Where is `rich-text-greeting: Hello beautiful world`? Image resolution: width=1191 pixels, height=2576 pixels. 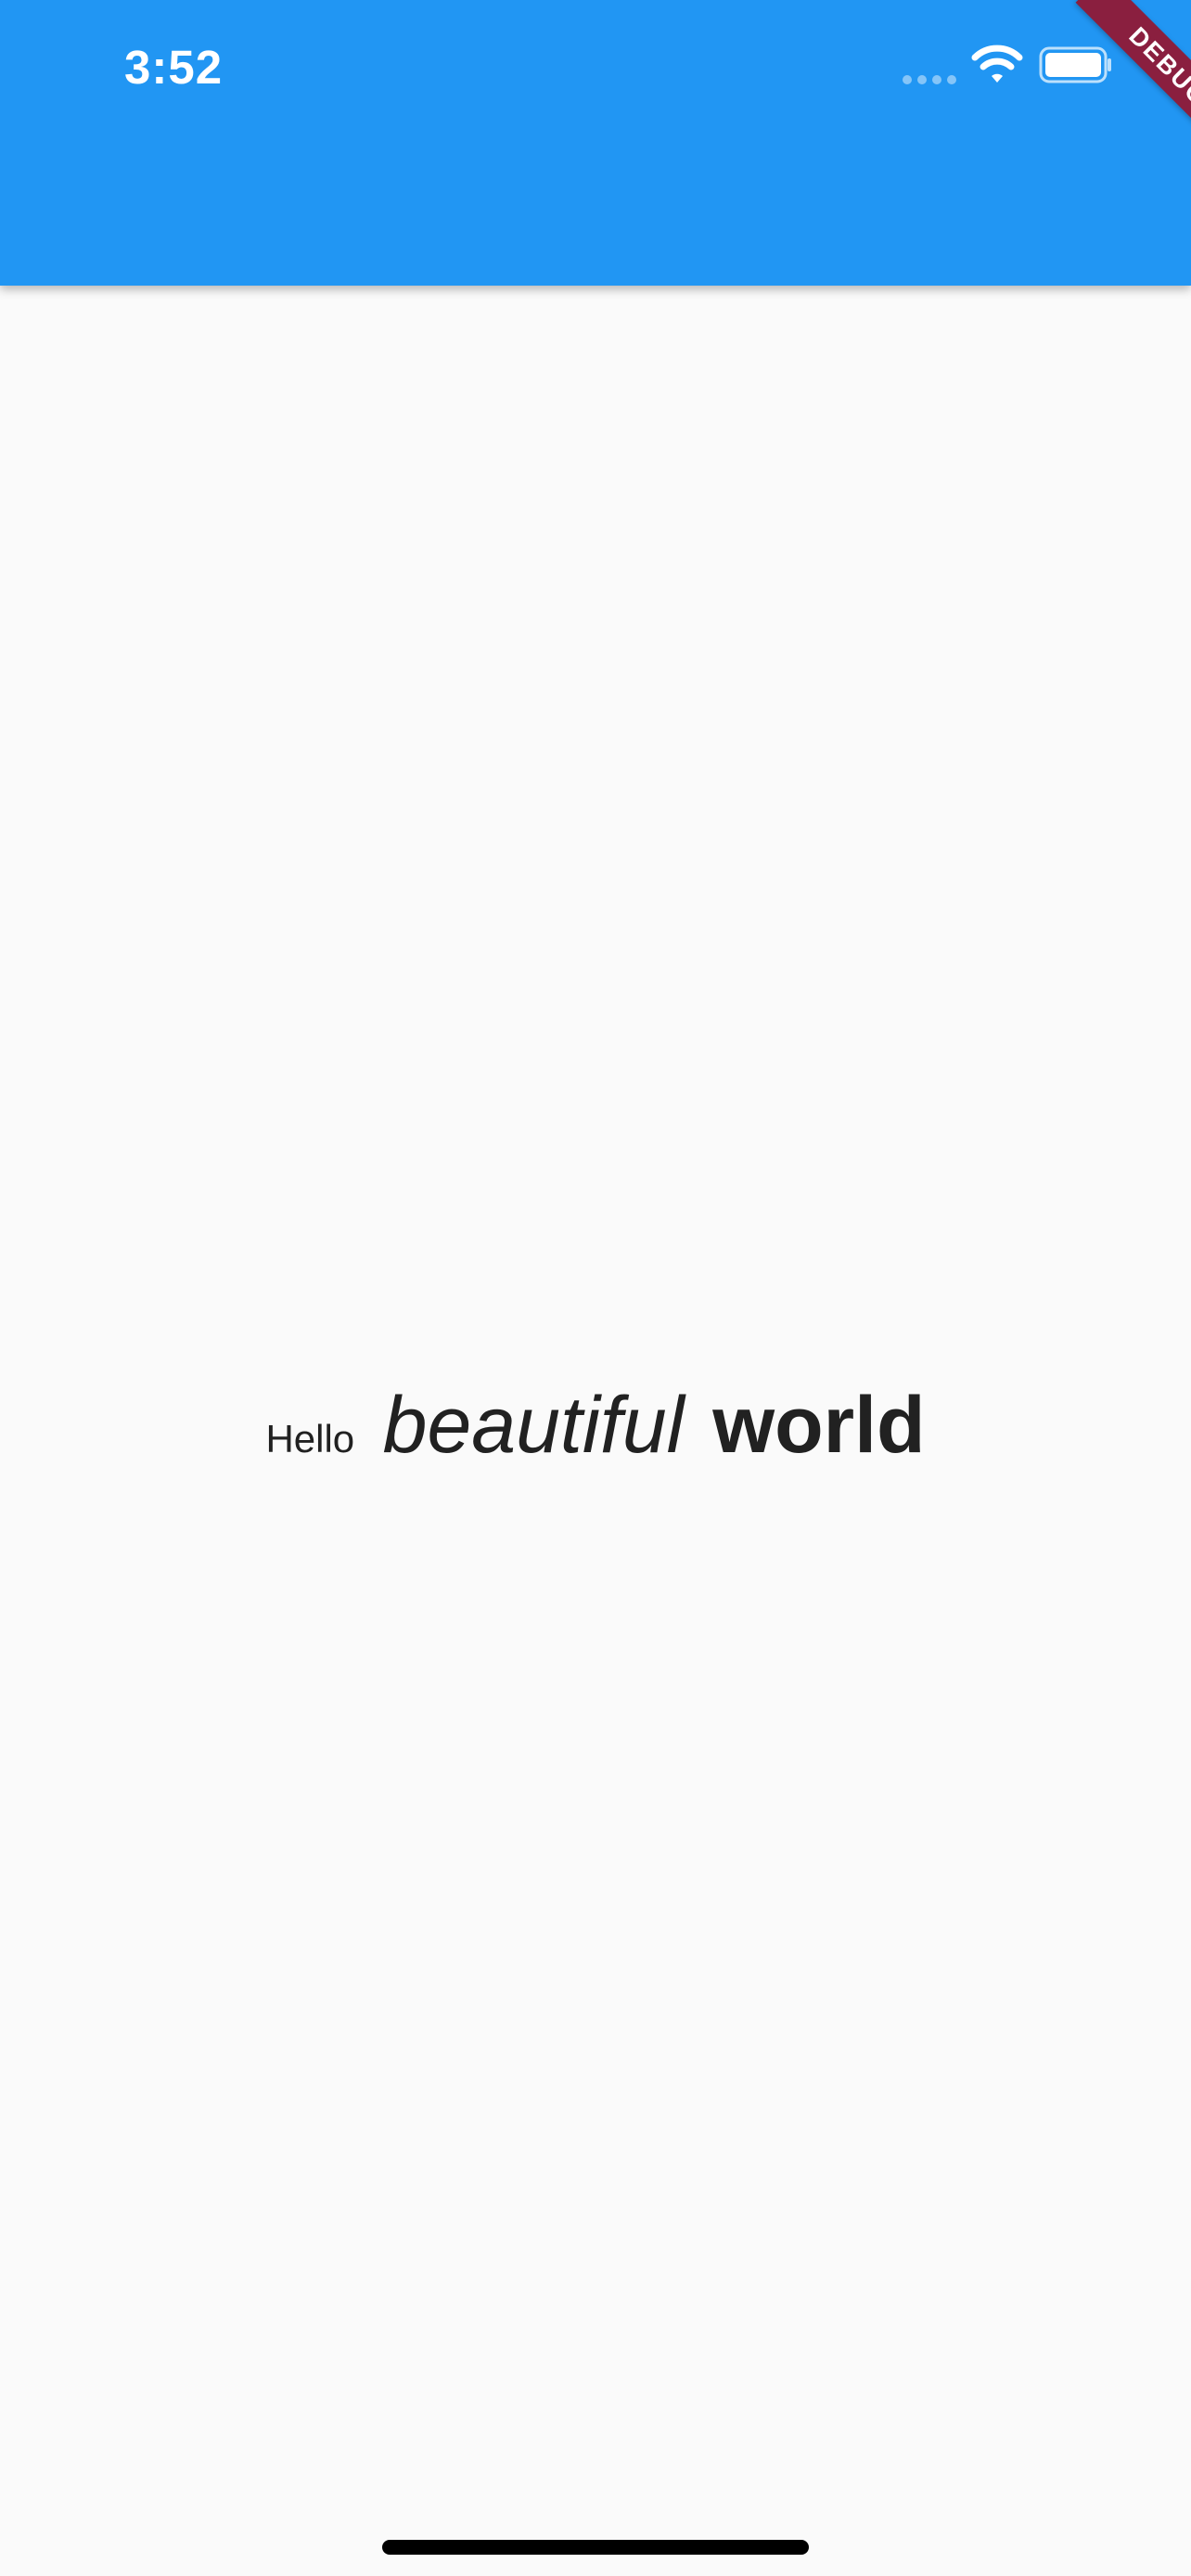
rich-text-greeting: Hello beautiful world is located at coordinates (595, 1426).